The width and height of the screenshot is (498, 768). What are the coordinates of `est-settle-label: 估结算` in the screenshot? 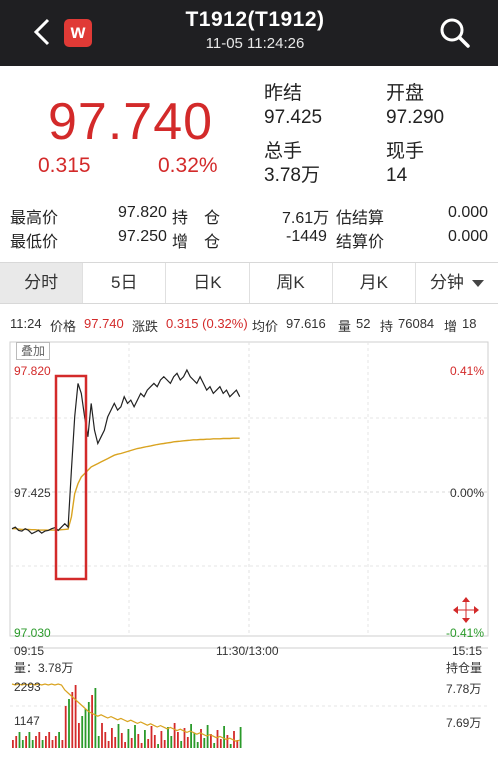 It's located at (360, 218).